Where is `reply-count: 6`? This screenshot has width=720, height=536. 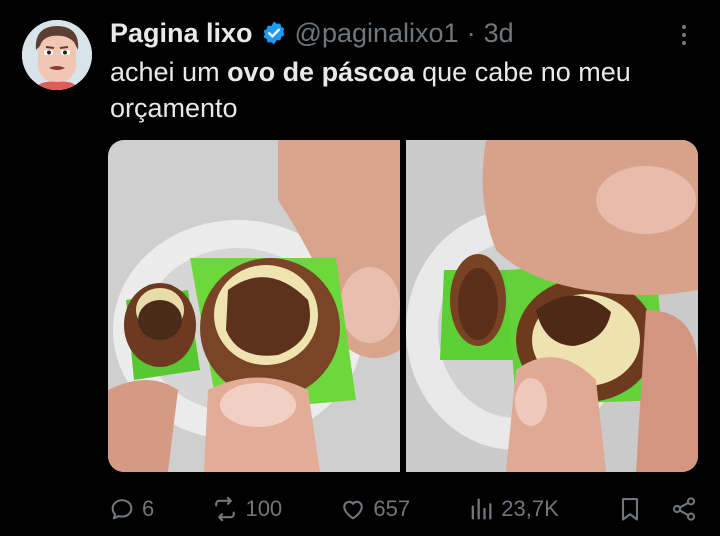 reply-count: 6 is located at coordinates (148, 508).